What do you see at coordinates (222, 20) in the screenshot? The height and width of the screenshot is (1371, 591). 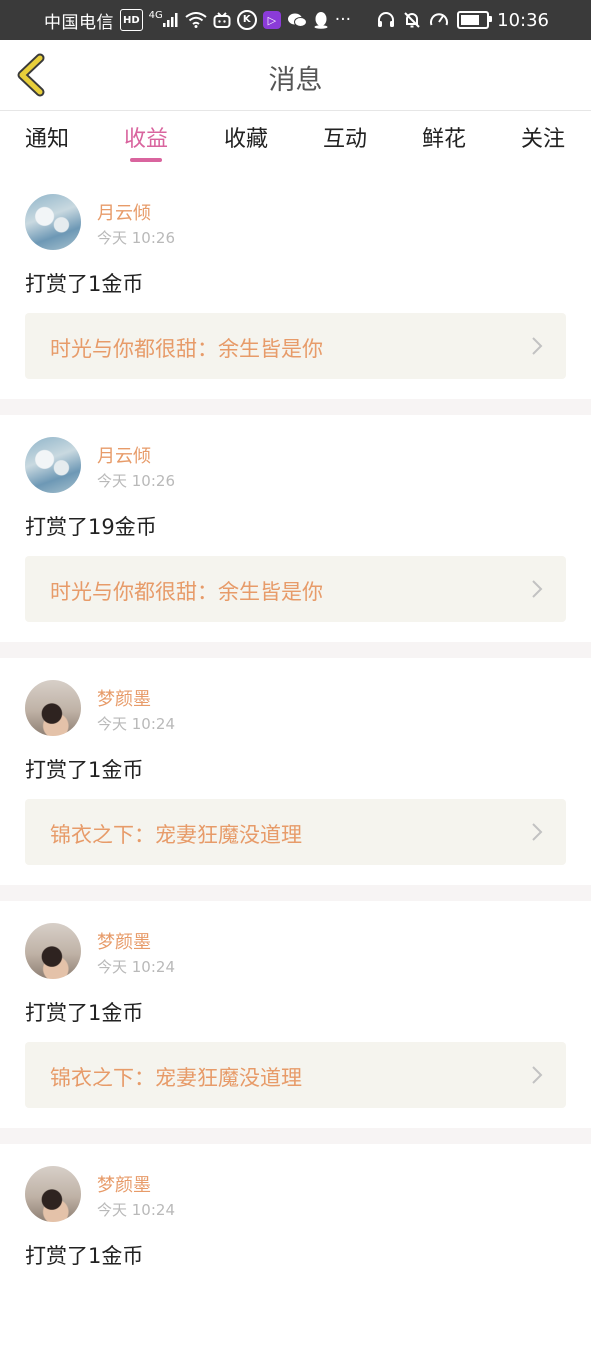 I see `tv-app-icon` at bounding box center [222, 20].